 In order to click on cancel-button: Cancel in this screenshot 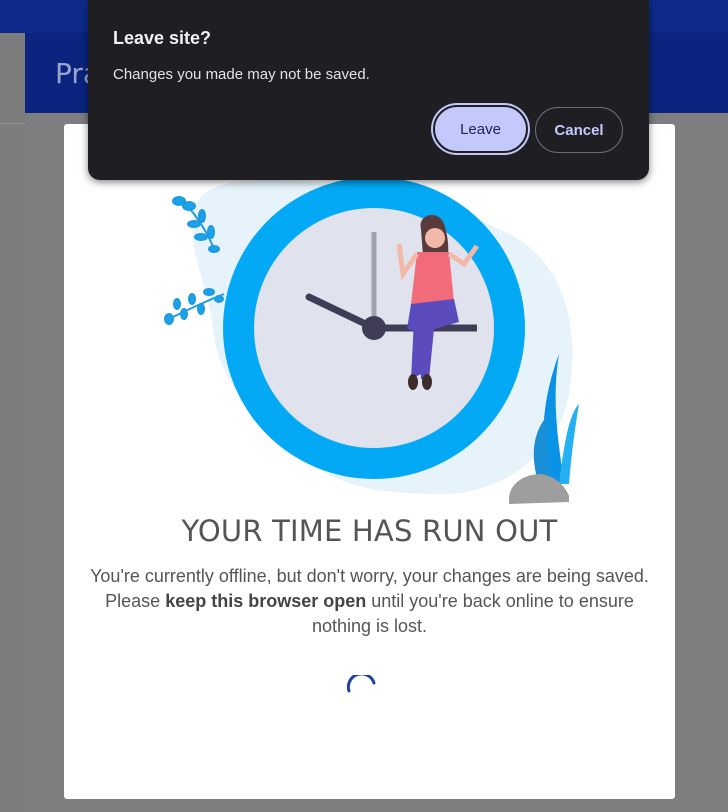, I will do `click(579, 130)`.